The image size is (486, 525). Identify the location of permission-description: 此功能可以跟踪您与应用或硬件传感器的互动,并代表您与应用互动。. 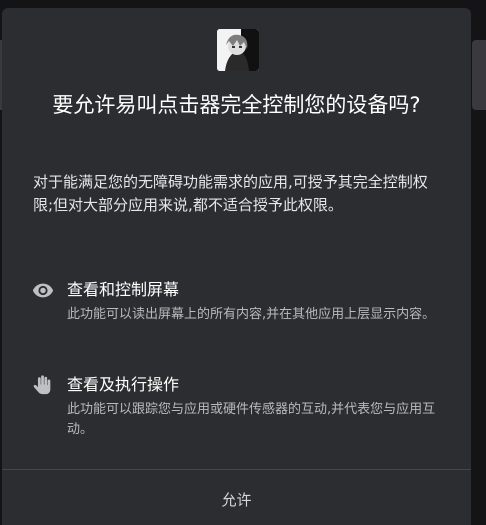
(251, 419).